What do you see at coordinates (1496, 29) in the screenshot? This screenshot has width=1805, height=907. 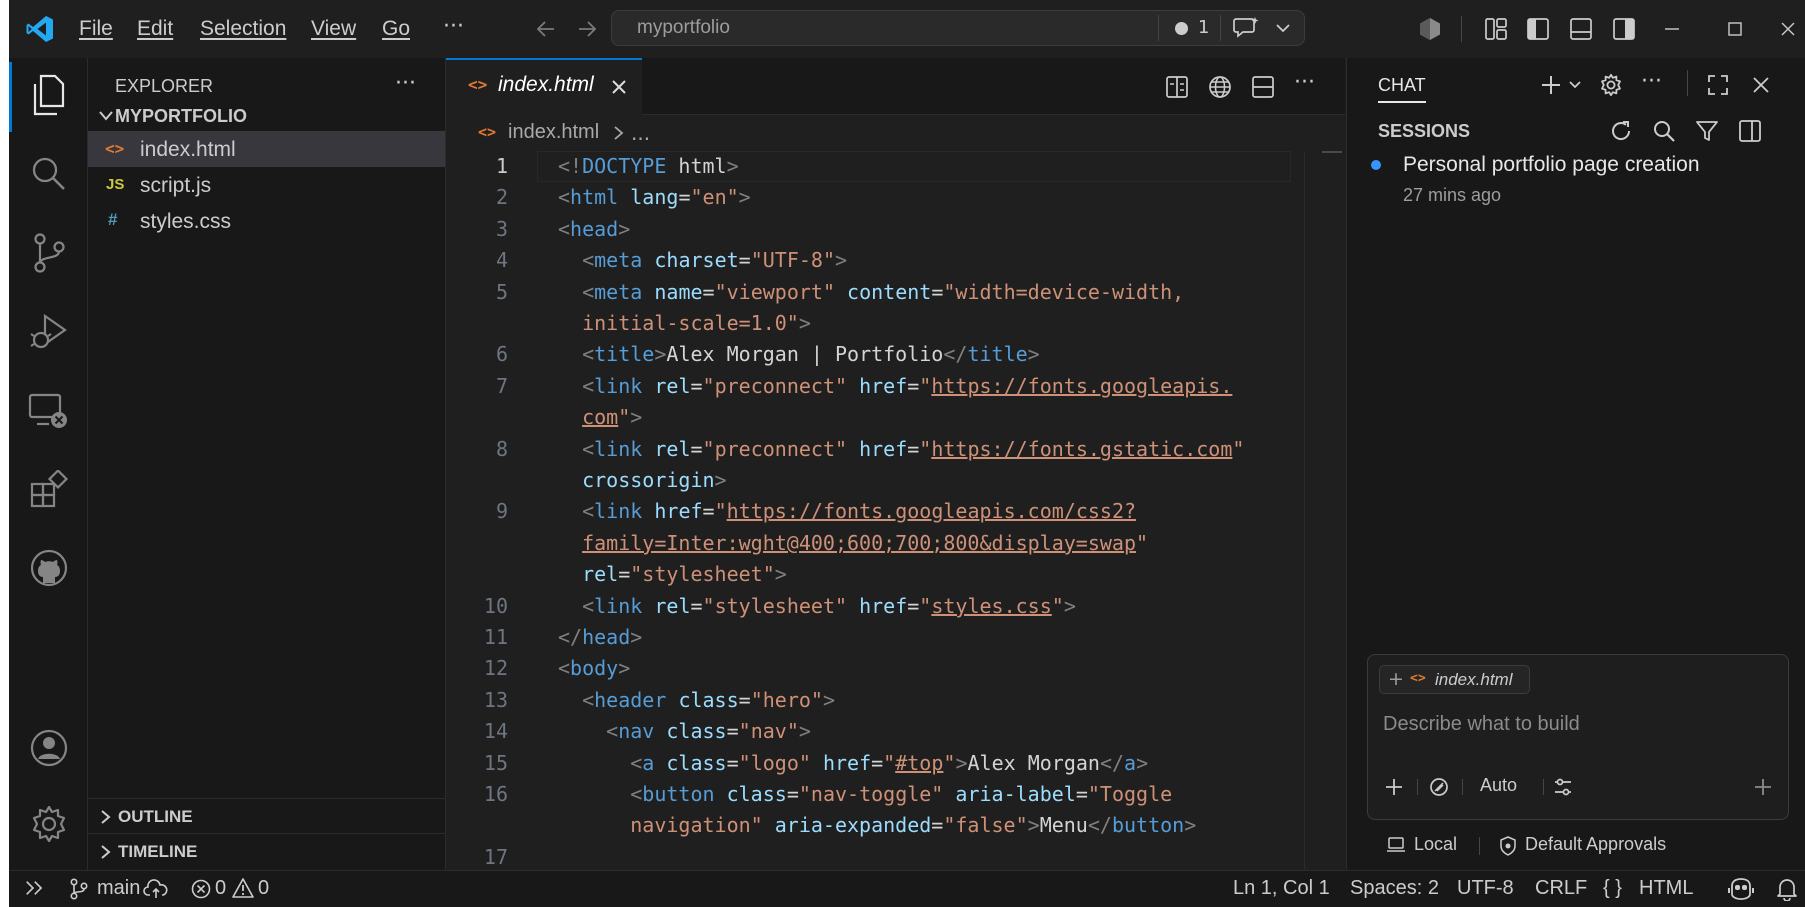 I see `customize-layout-icon` at bounding box center [1496, 29].